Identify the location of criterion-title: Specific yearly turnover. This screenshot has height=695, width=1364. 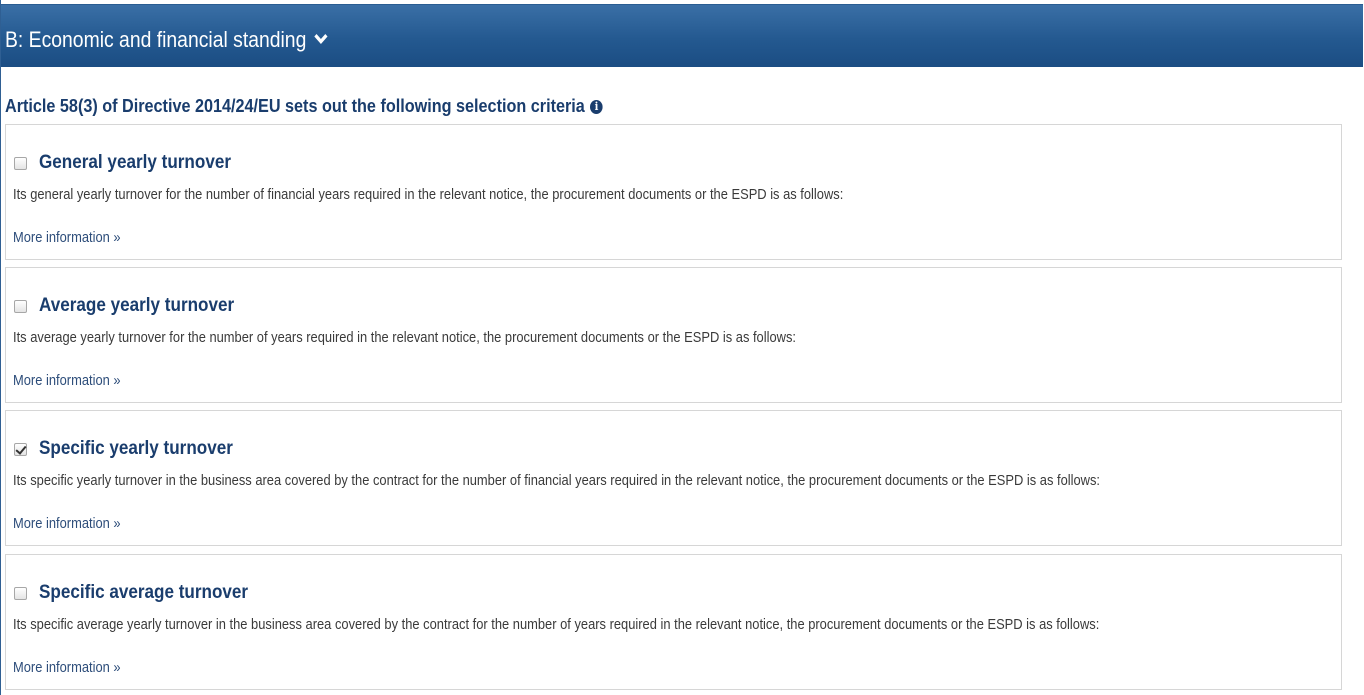
(136, 448).